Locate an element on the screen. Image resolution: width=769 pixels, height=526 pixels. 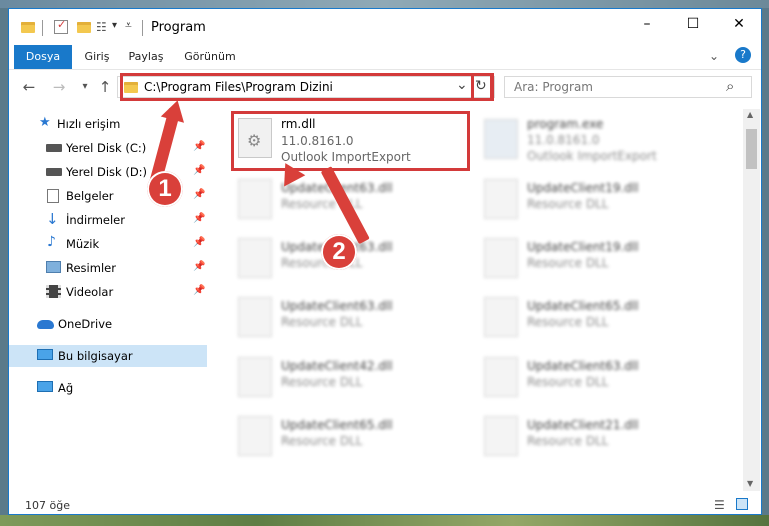
minimize-button: – is located at coordinates (647, 24).